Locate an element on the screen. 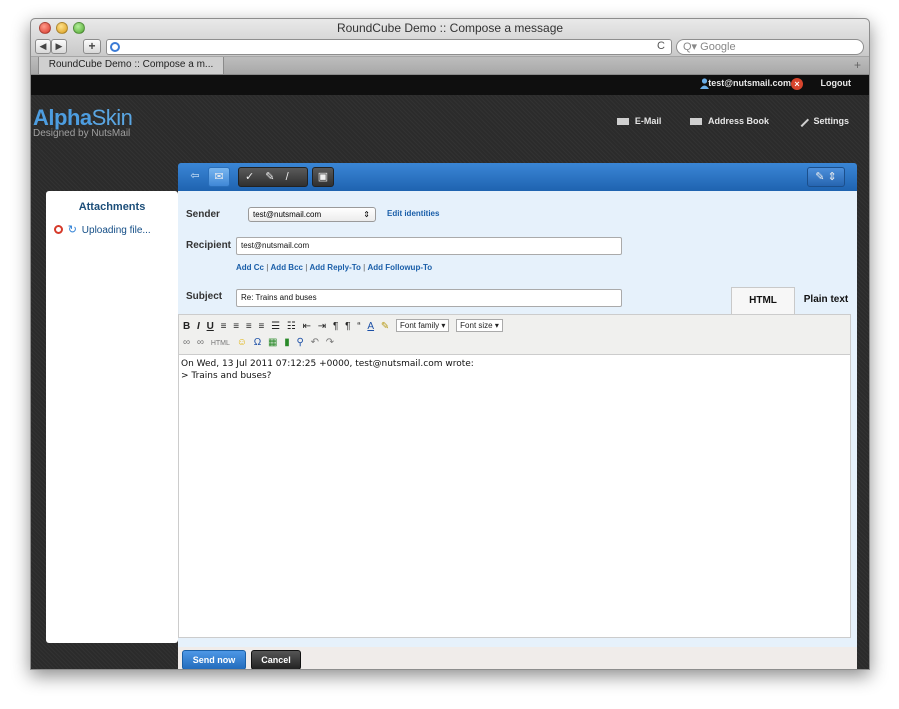 The height and width of the screenshot is (709, 899). tab-strip: RoundCube Demo :: Compose a m... + is located at coordinates (450, 66).